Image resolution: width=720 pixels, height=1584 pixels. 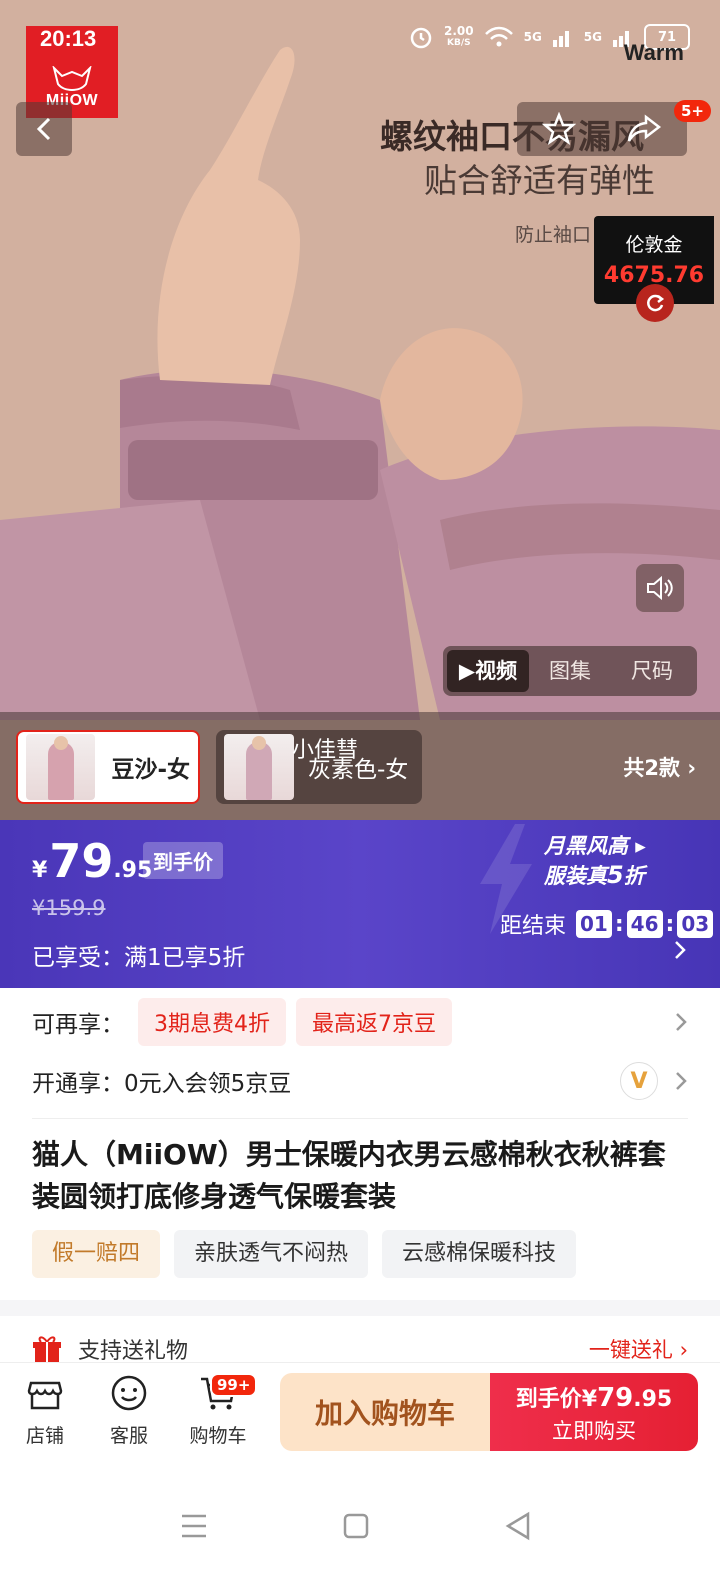 What do you see at coordinates (594, 924) in the screenshot?
I see `countdown-hours: 01` at bounding box center [594, 924].